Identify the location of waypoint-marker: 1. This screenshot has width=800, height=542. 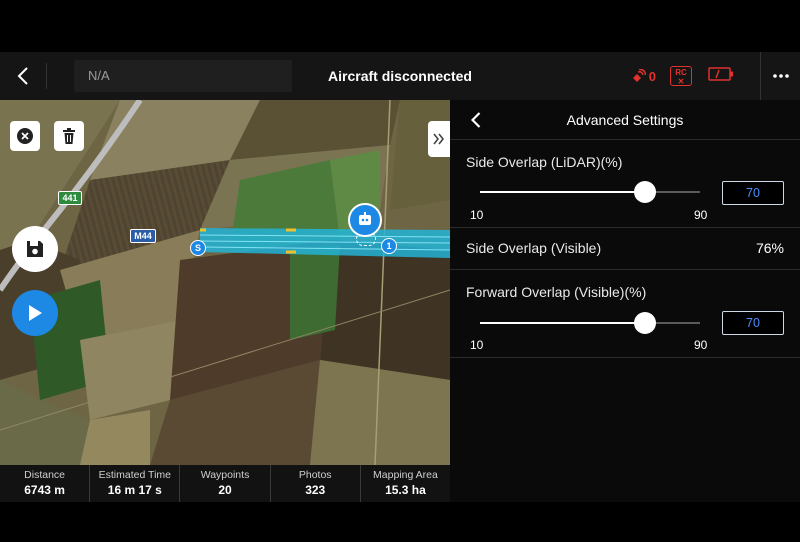
(389, 246).